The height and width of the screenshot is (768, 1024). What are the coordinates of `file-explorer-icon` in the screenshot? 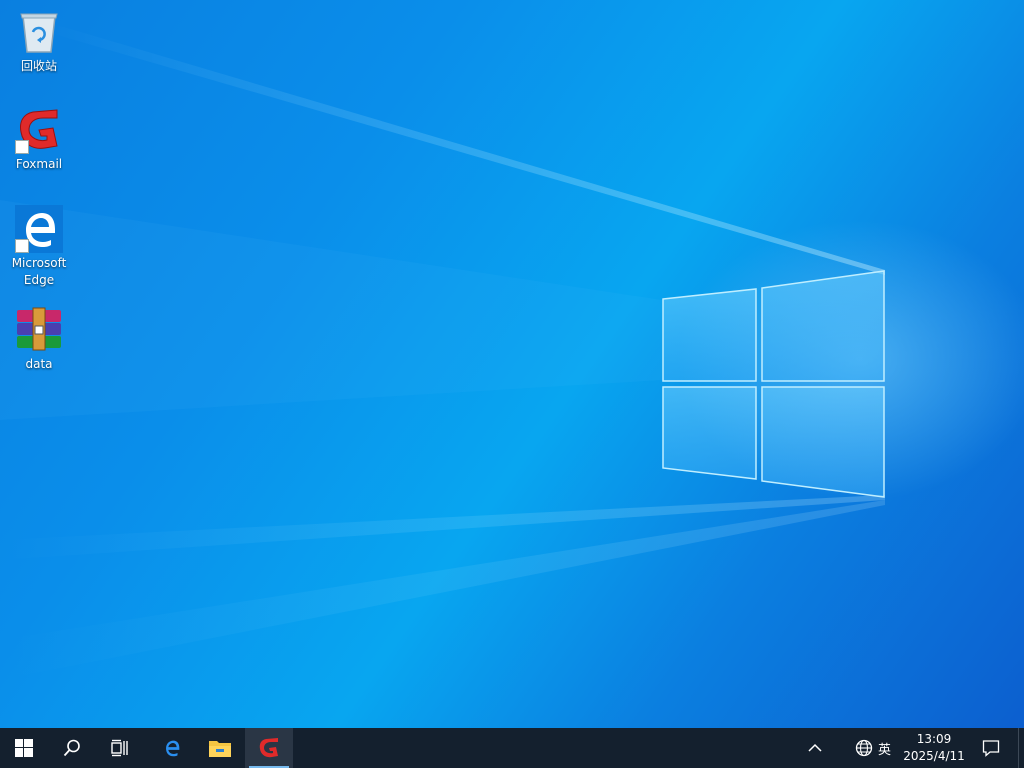 It's located at (220, 749).